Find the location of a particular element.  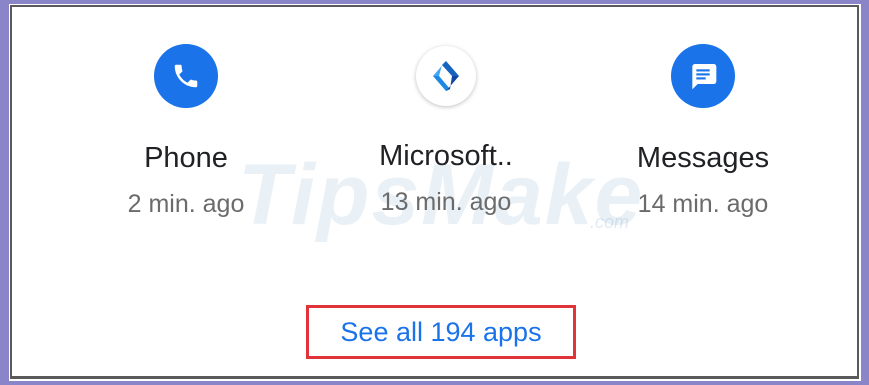

app-item-messages: Messages 14 min. ago is located at coordinates (703, 131).